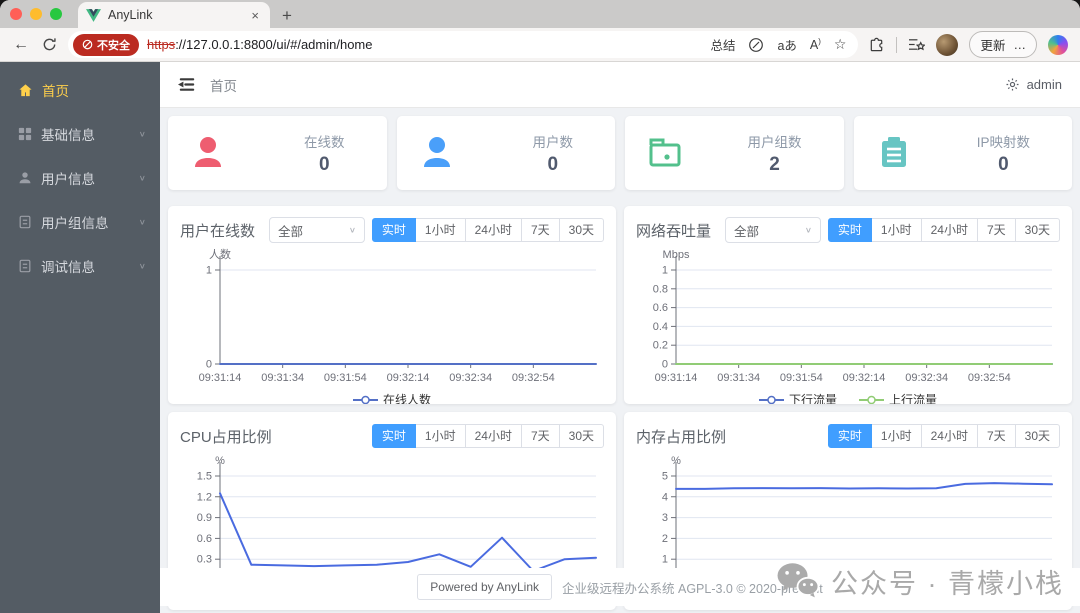  I want to click on grid-icon, so click(25, 134).